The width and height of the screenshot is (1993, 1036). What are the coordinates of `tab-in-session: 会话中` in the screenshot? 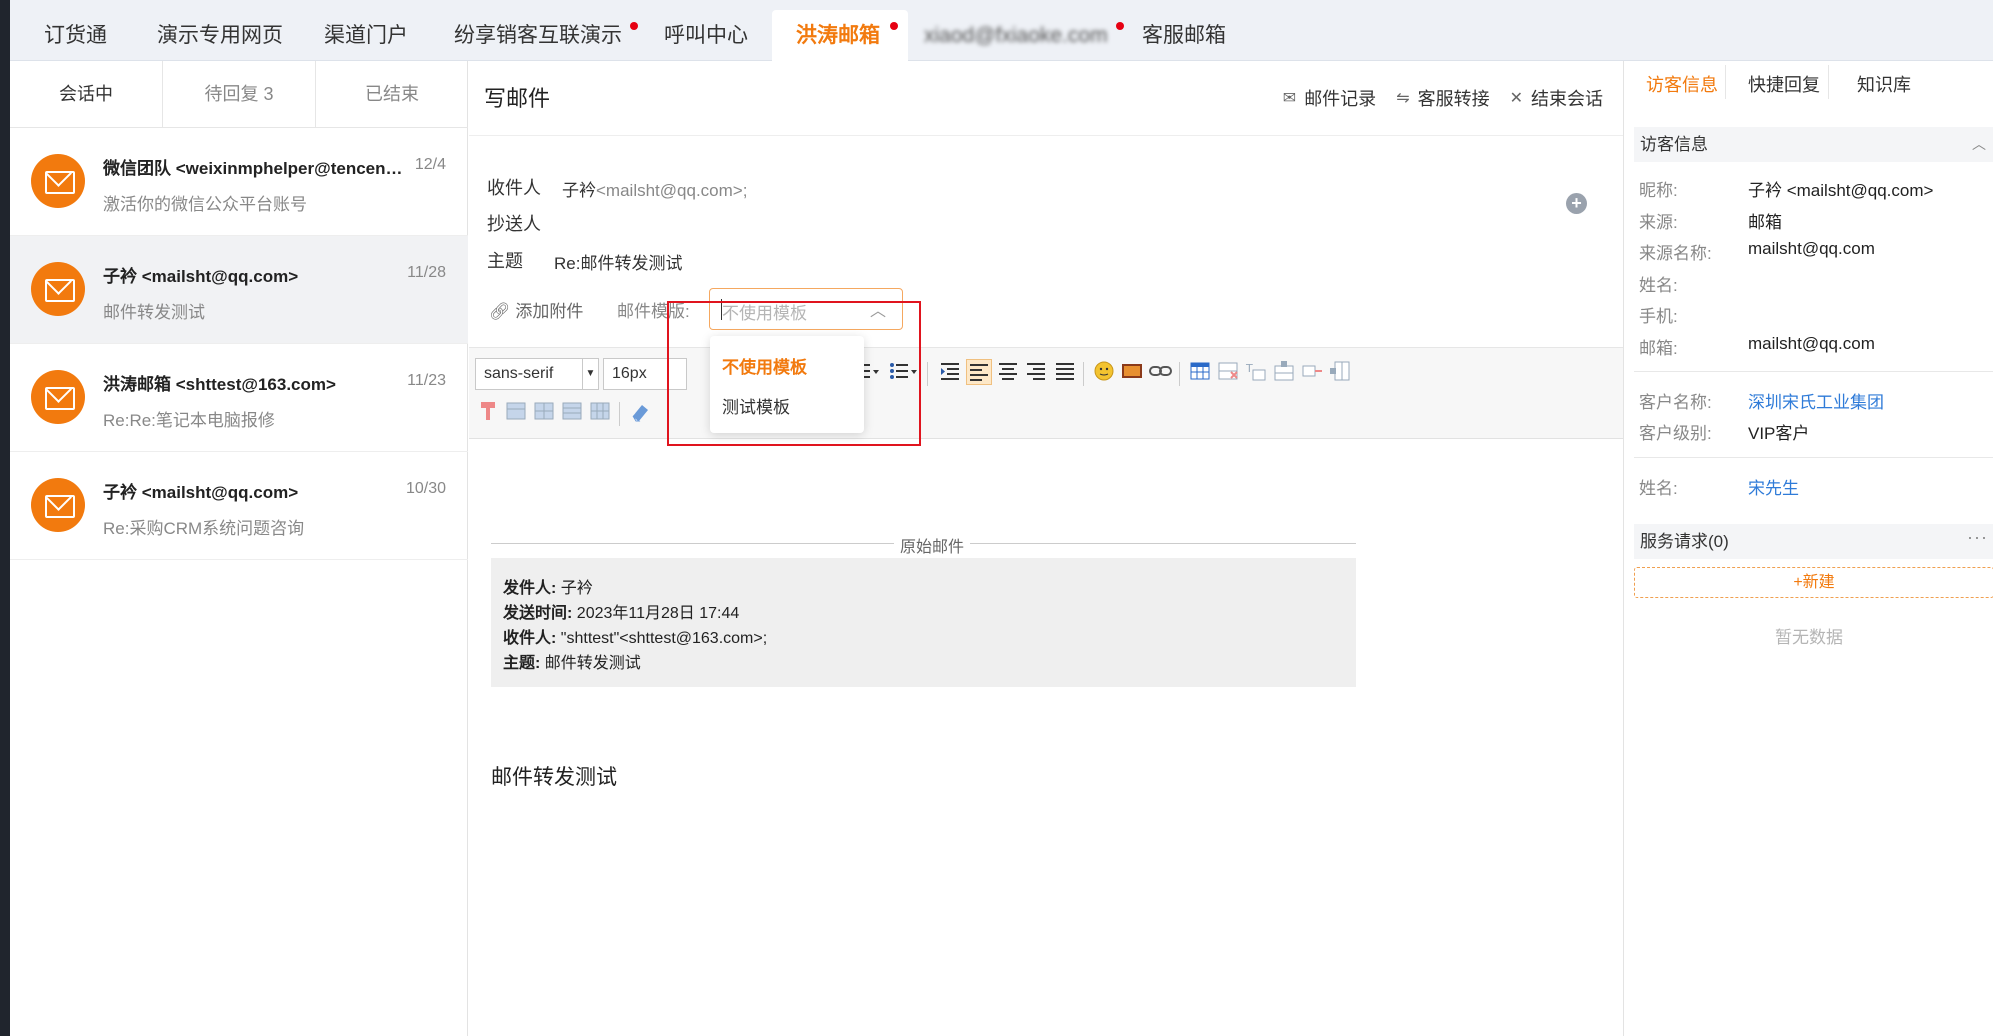 It's located at (86, 94).